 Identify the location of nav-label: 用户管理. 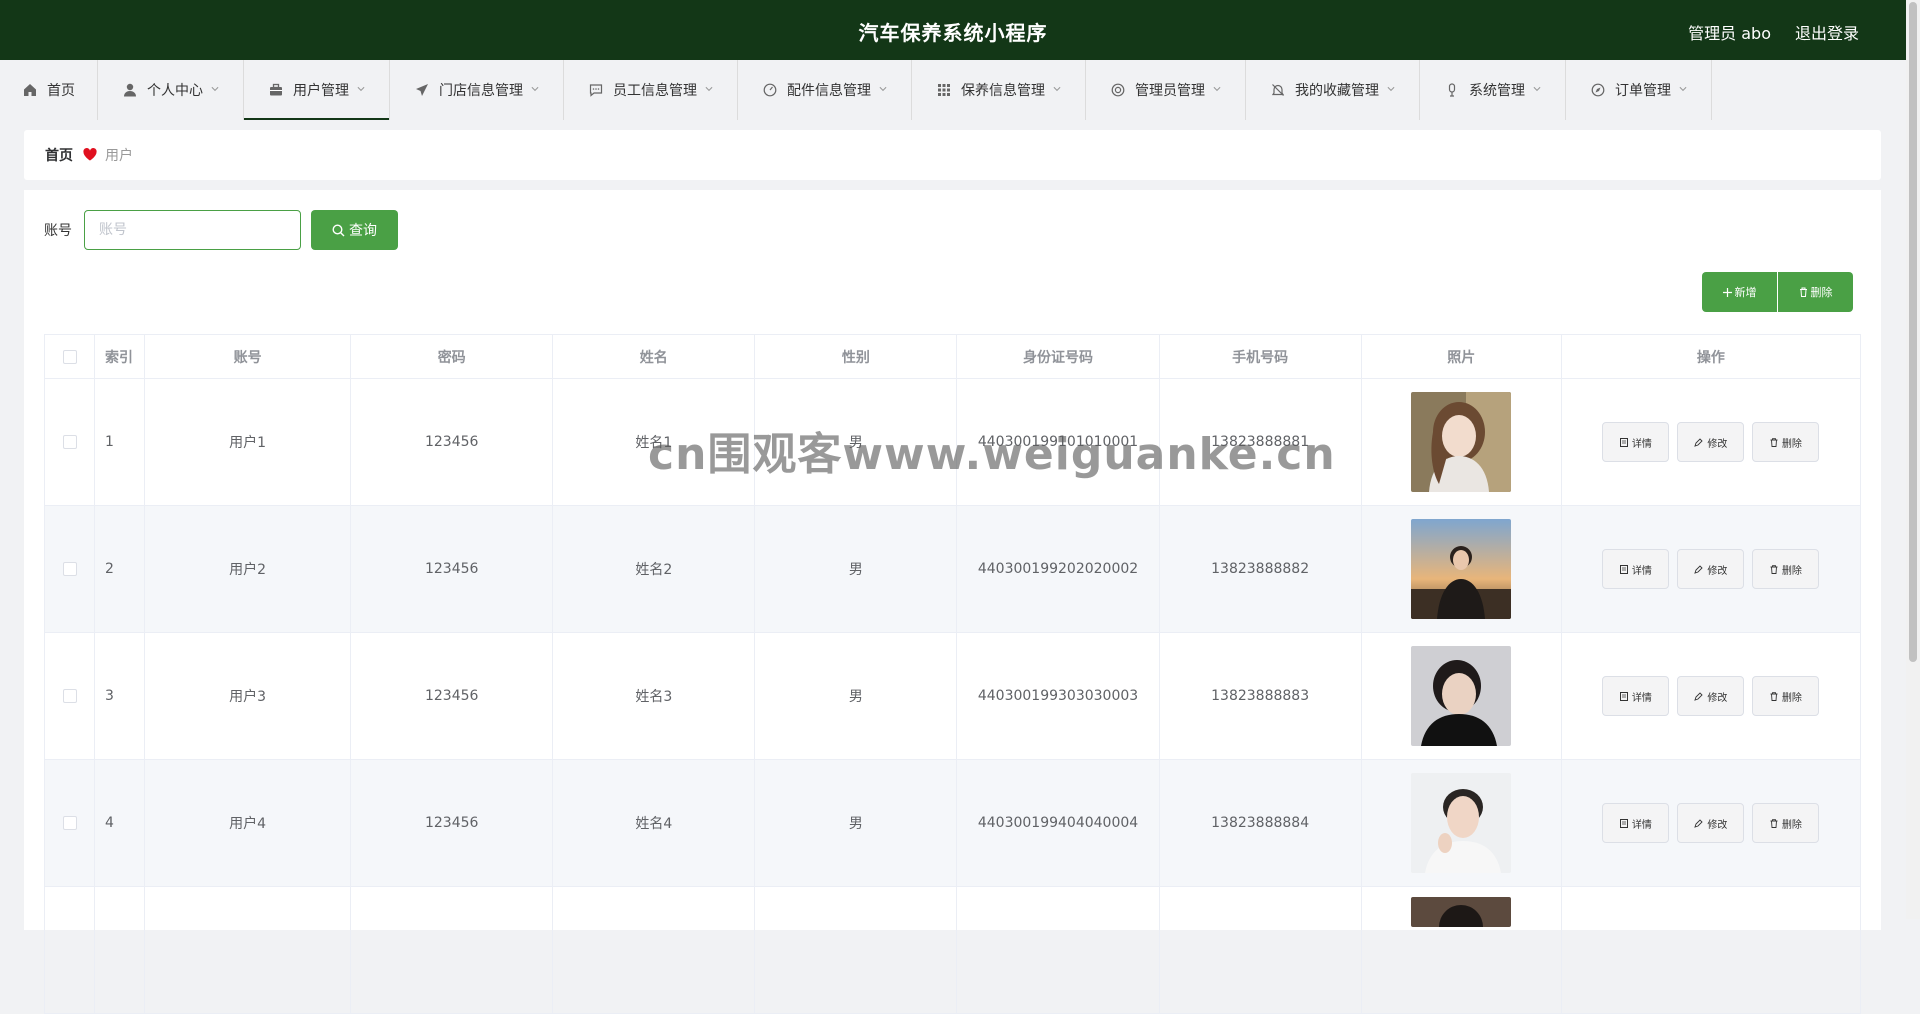
(321, 91).